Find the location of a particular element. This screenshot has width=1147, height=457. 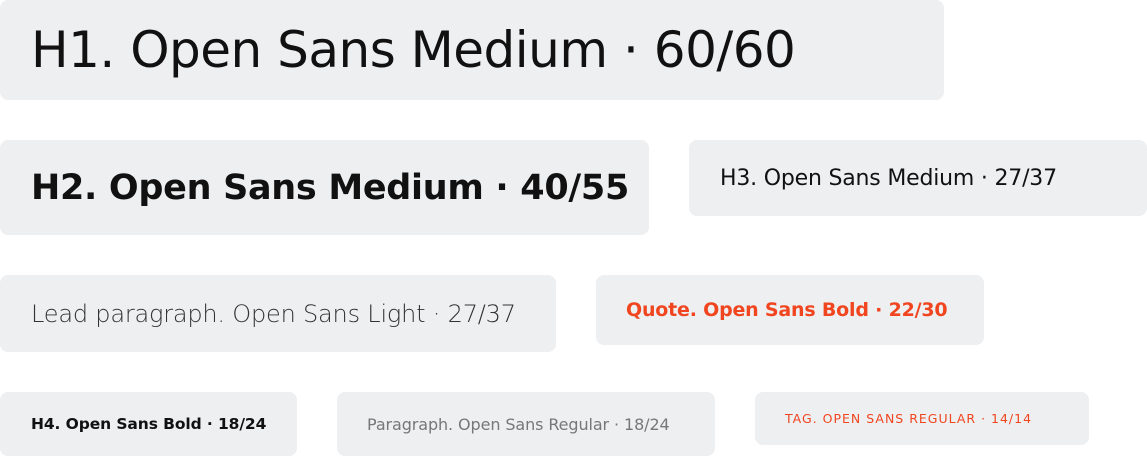

h3-specimen: H3. Open Sans Medium · 27/37 is located at coordinates (918, 178).